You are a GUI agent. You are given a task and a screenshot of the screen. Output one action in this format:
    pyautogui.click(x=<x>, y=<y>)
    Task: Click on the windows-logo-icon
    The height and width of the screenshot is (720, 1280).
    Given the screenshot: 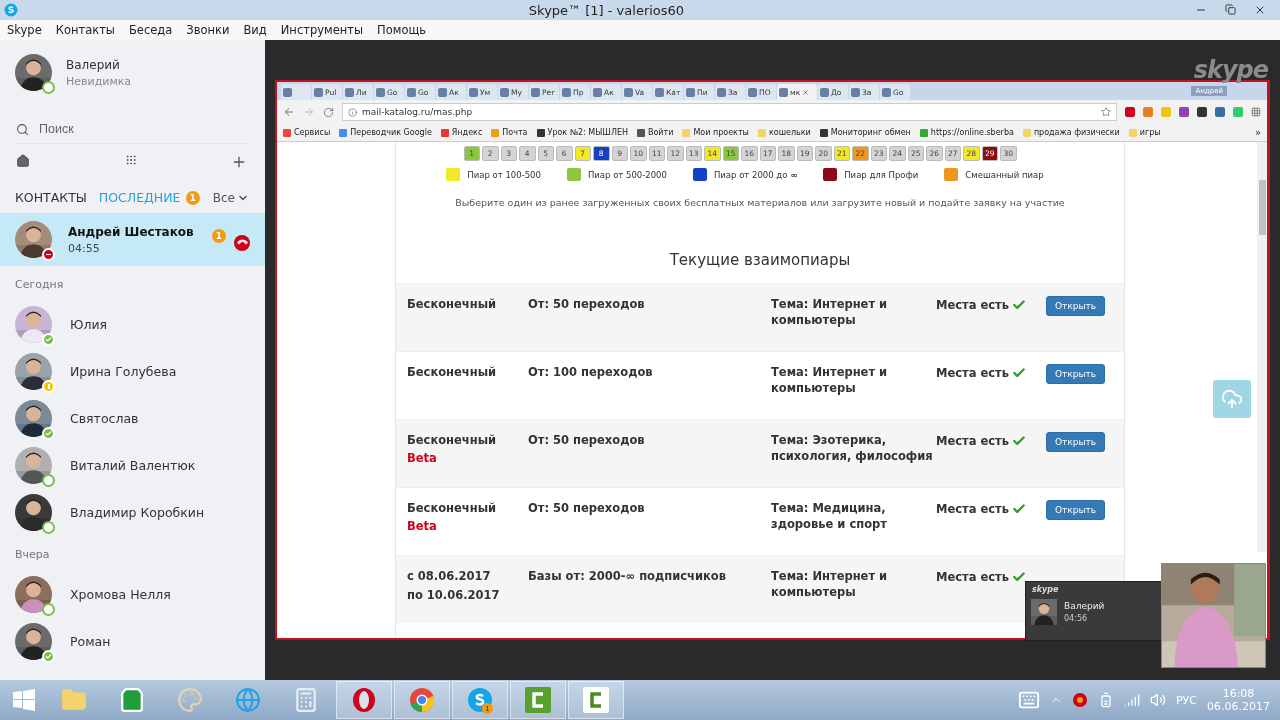 What is the action you would take?
    pyautogui.click(x=24, y=700)
    